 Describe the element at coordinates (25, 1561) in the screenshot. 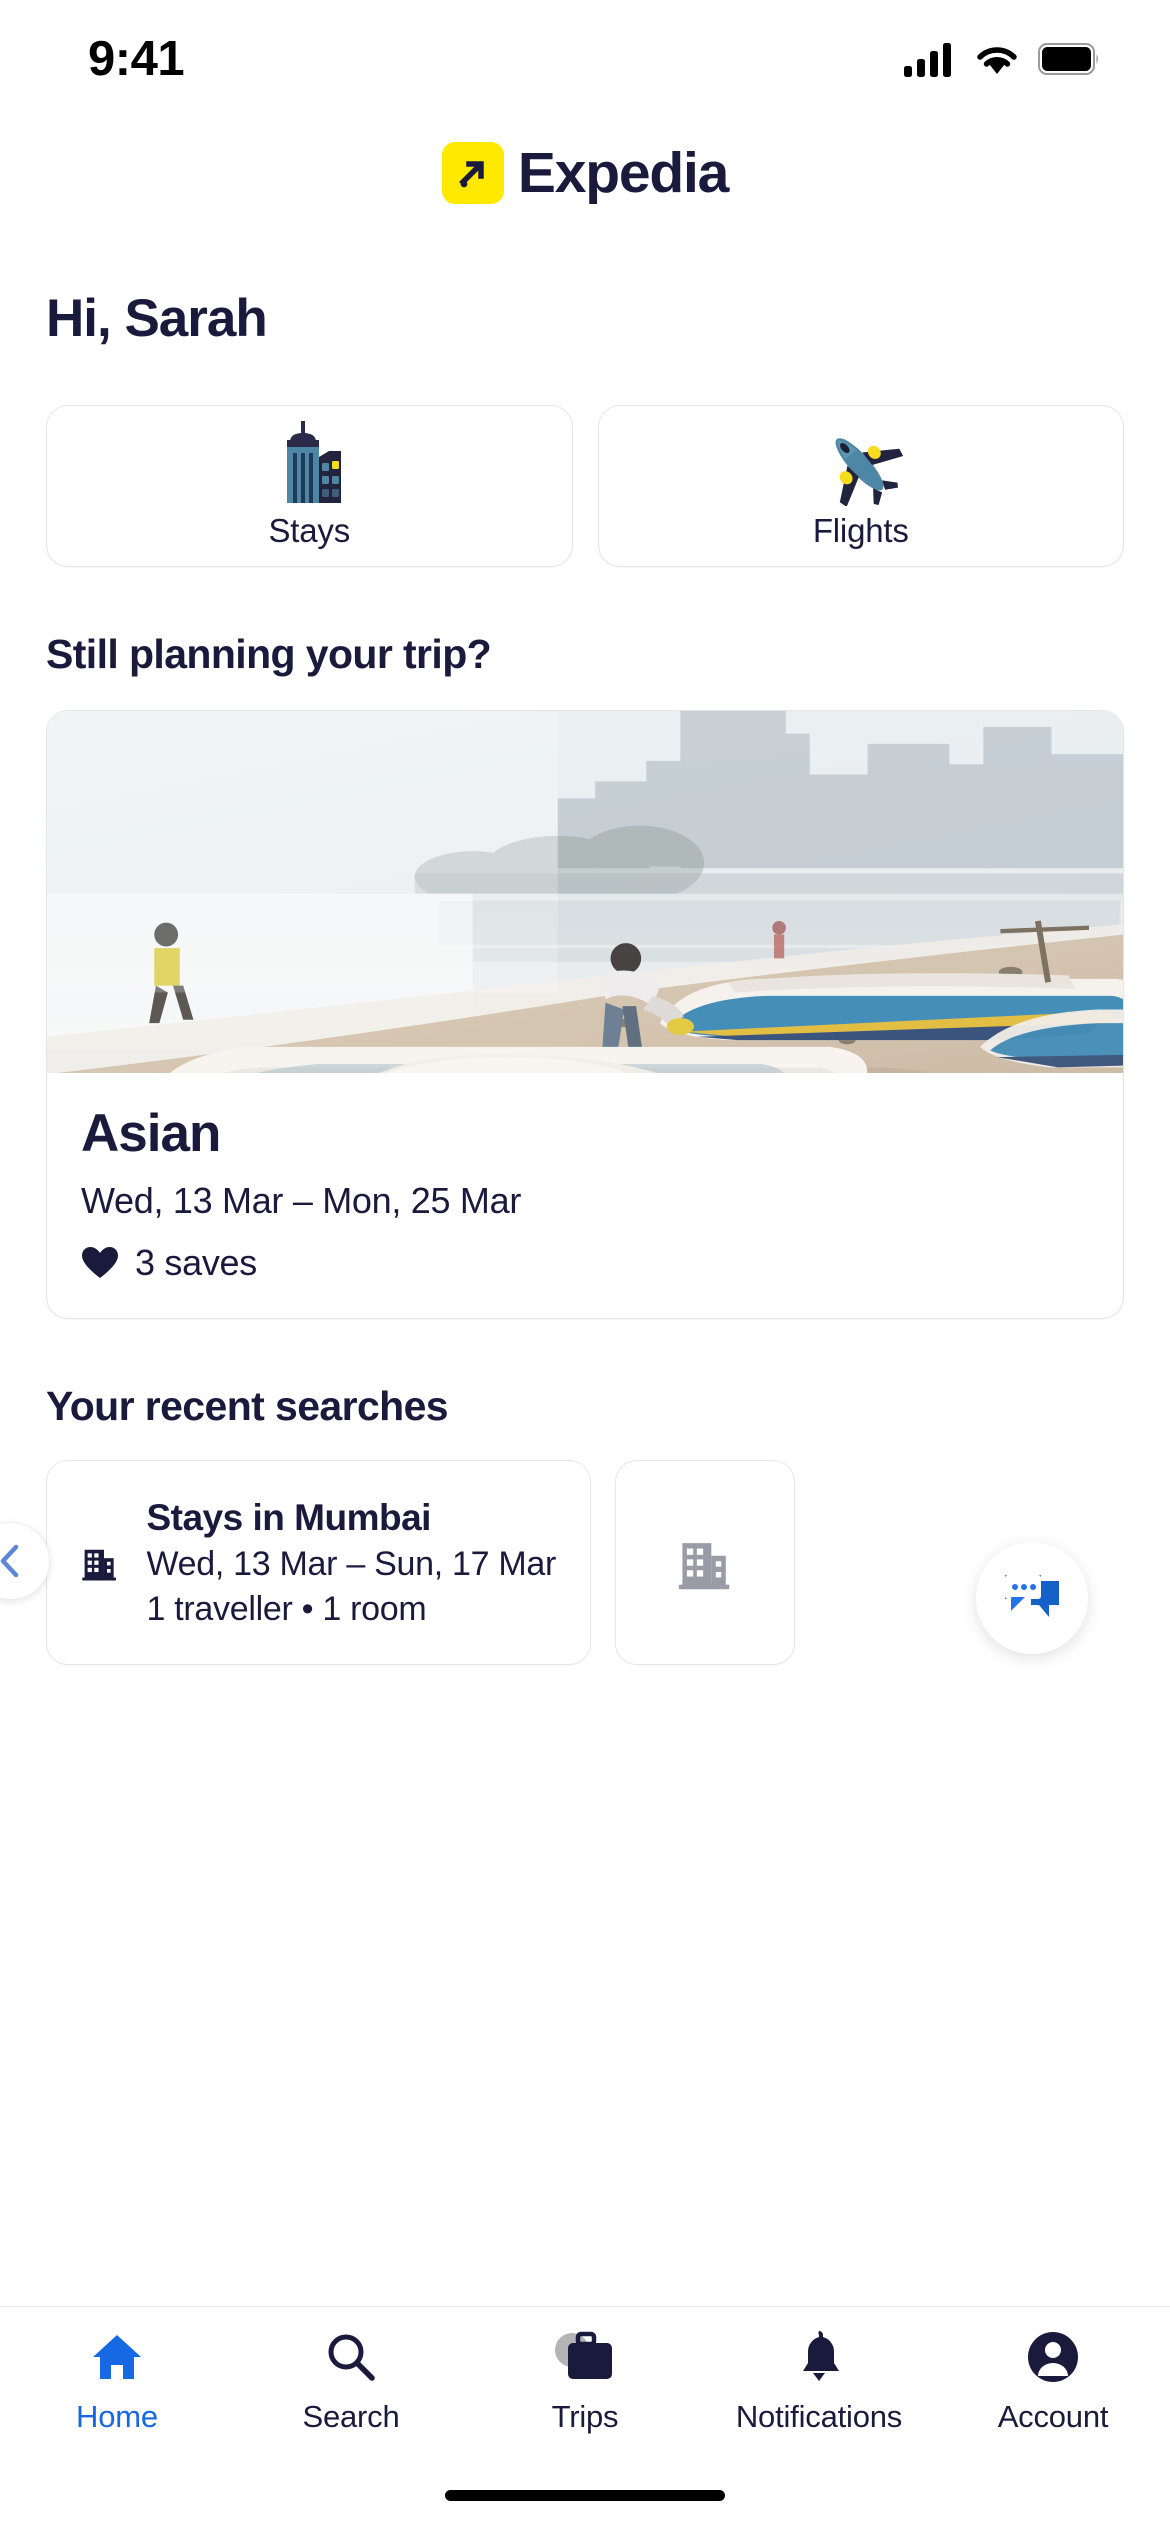

I see `carousel-prev-button` at that location.